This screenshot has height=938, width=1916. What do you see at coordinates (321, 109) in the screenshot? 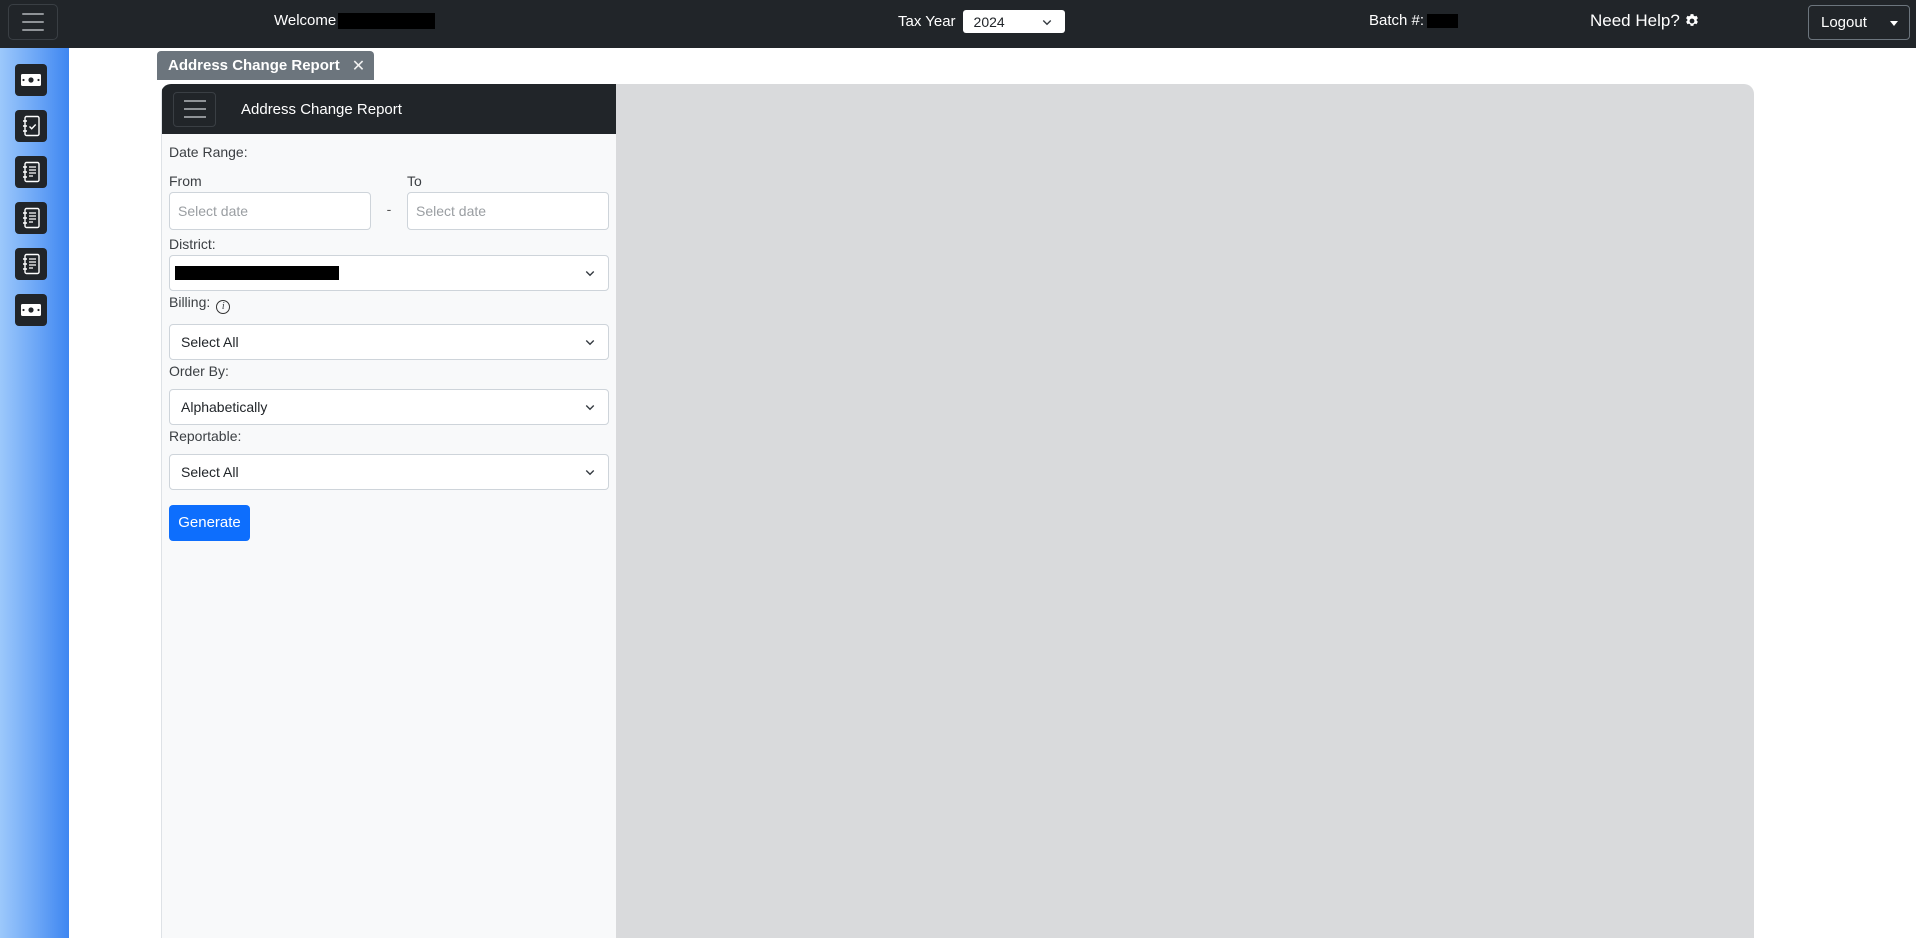
I see `panel-title: Address Change Report` at bounding box center [321, 109].